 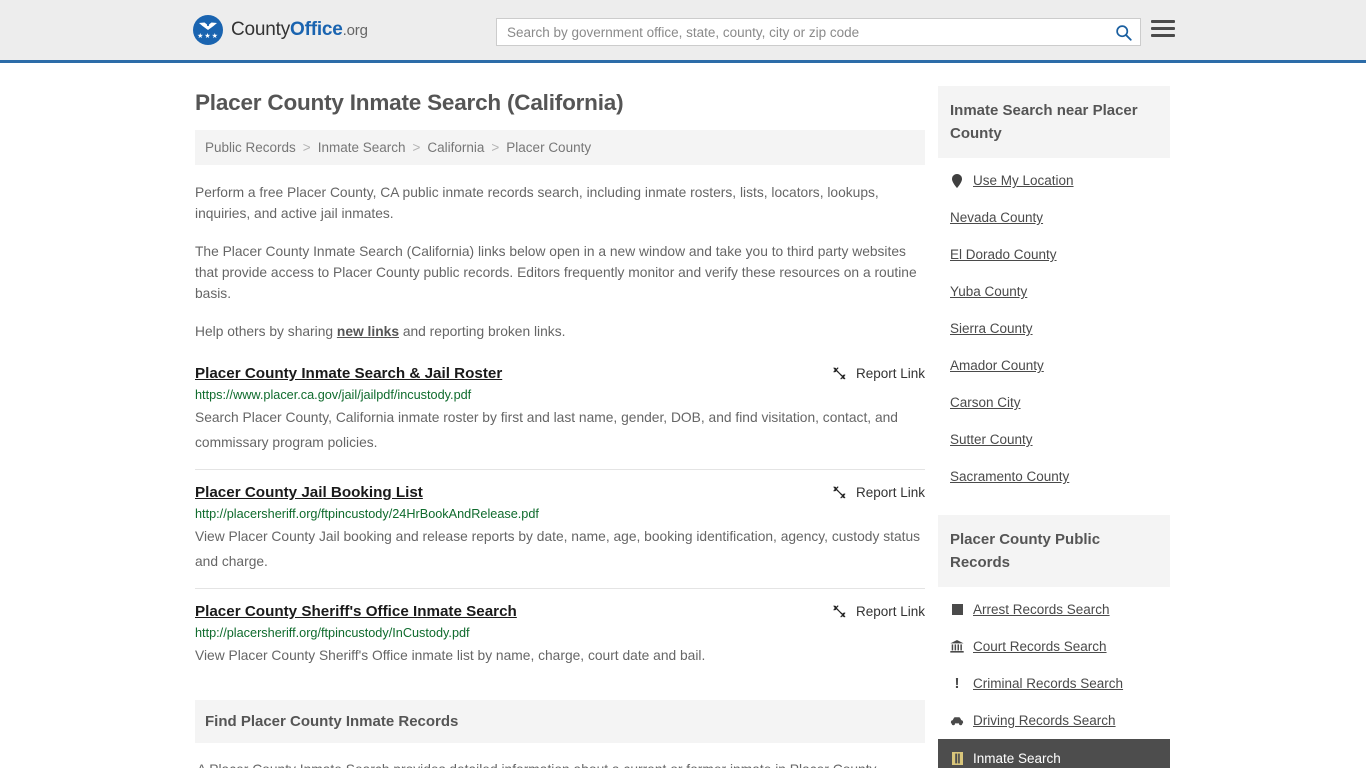 What do you see at coordinates (309, 492) in the screenshot?
I see `result-title-link: Placer County Jail Booking List` at bounding box center [309, 492].